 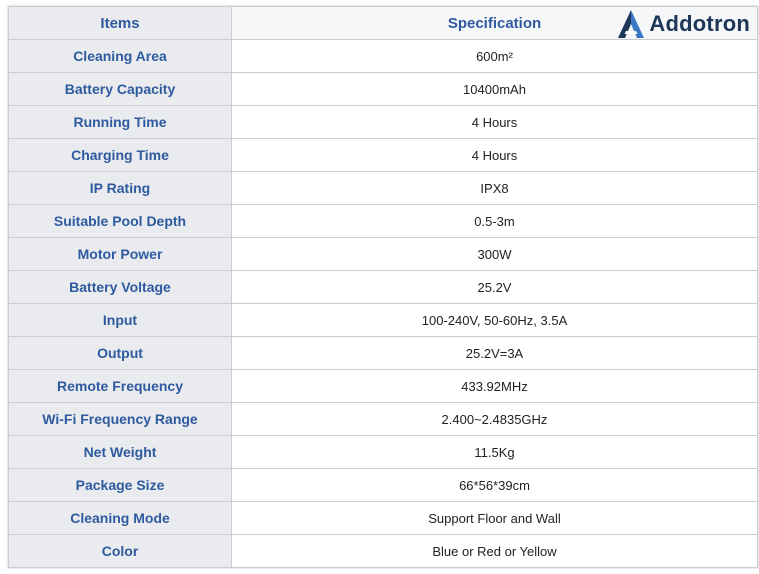 I want to click on spec-item-label: Package Size, so click(x=120, y=485).